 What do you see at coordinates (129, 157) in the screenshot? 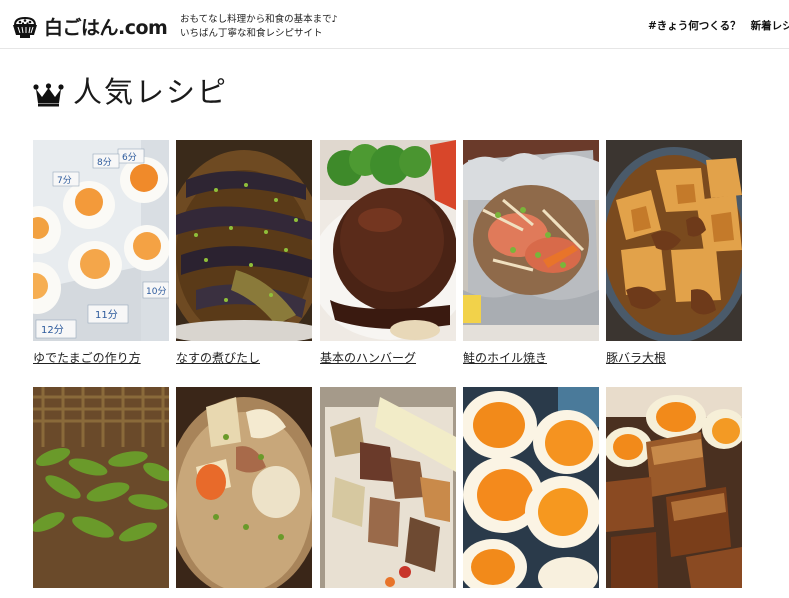
I see `egg-label-6: 6分` at bounding box center [129, 157].